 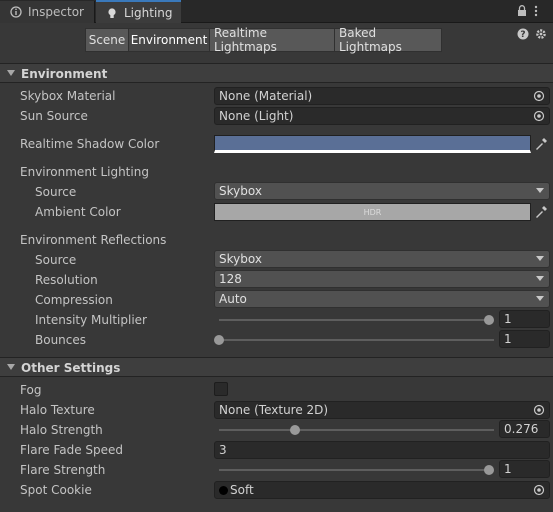 I want to click on skybox-material-field: None (Material), so click(x=382, y=96).